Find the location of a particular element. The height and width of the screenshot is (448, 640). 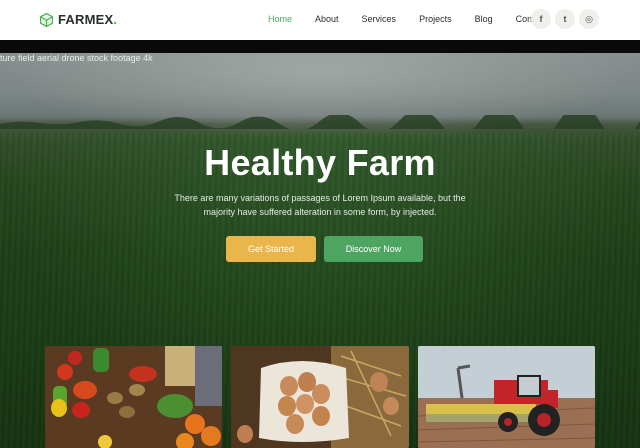

video-caption: ture field aerial drone stock footage 4k is located at coordinates (76, 58).